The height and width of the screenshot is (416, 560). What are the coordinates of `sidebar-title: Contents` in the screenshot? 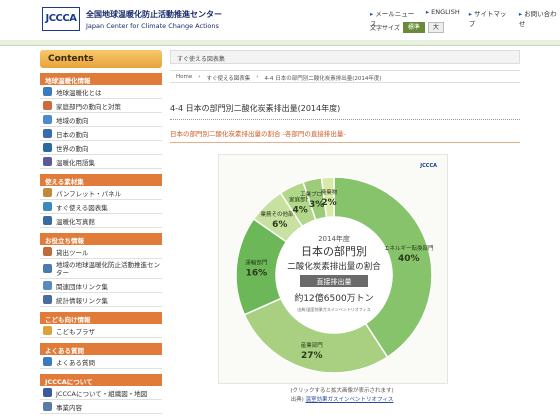 It's located at (101, 59).